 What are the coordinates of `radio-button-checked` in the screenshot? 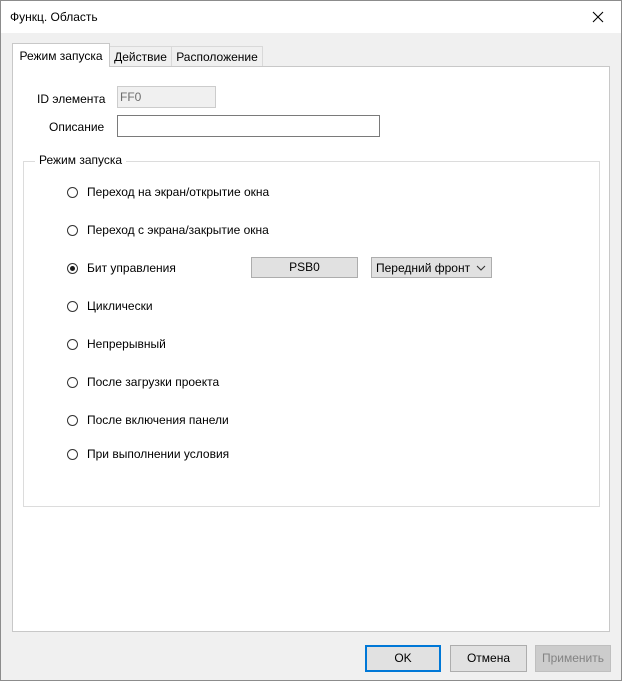 It's located at (72, 268).